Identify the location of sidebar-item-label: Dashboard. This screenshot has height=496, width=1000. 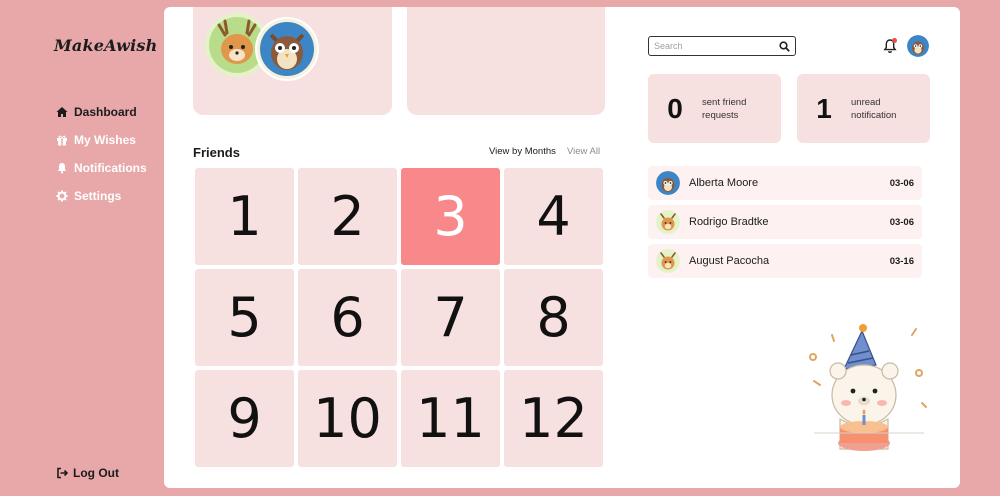
(105, 112).